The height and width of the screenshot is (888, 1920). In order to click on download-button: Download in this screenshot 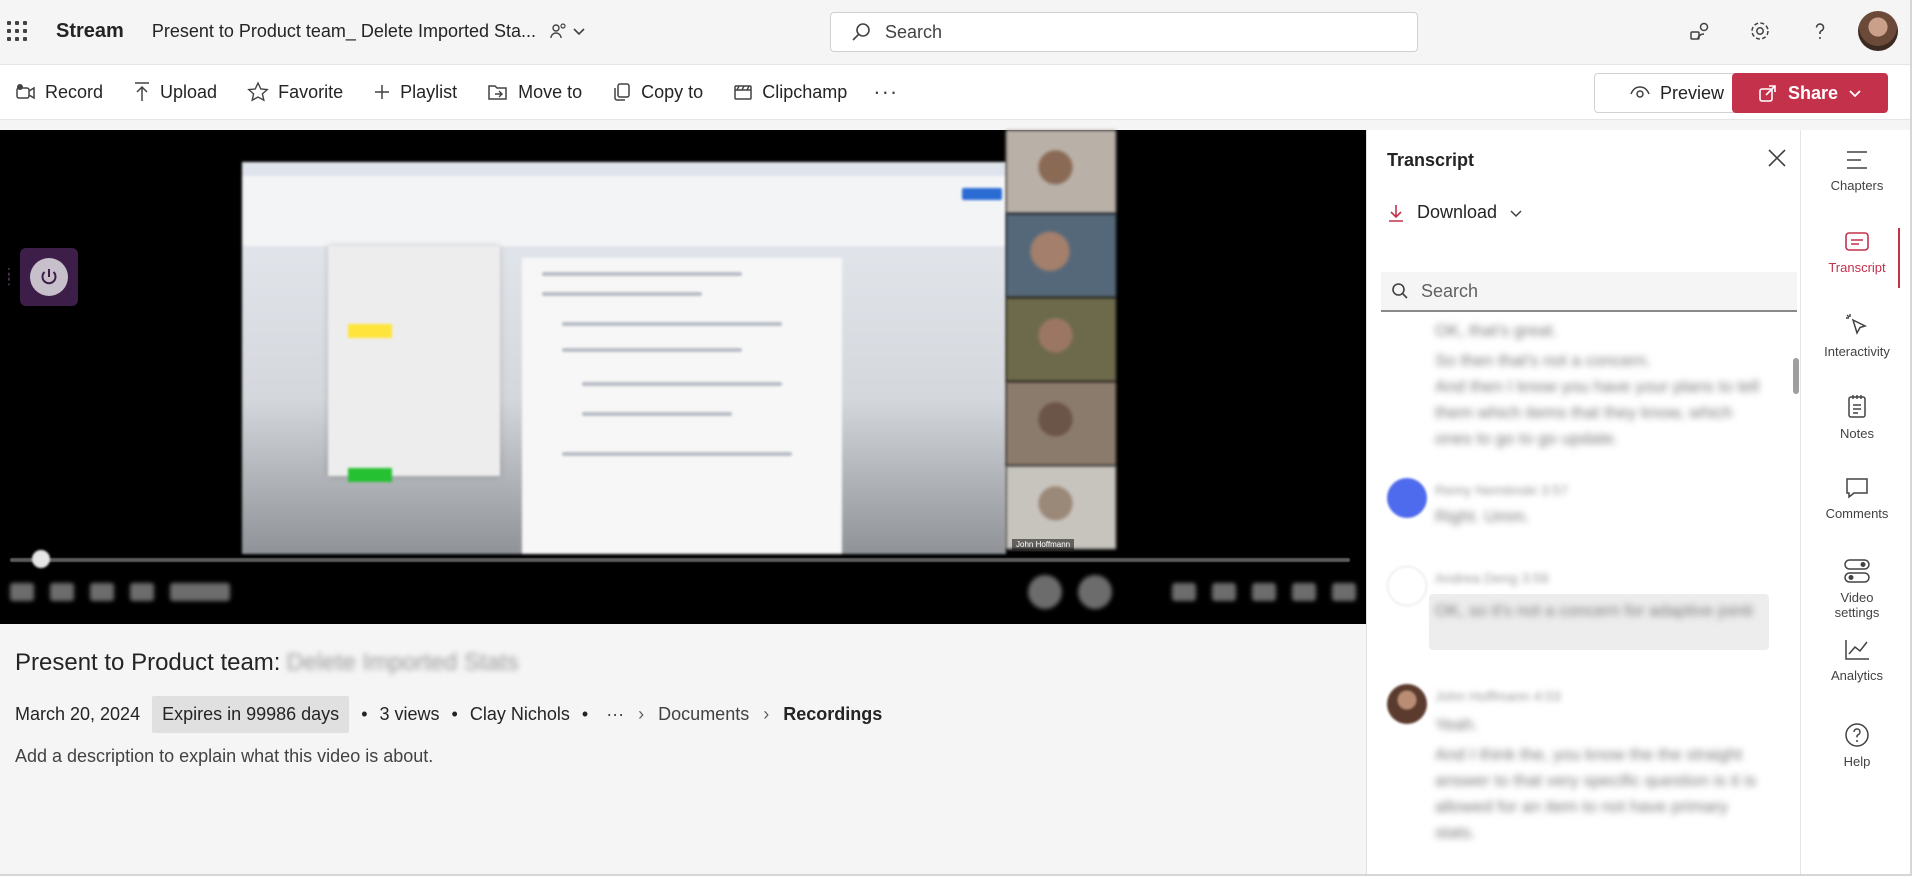, I will do `click(1455, 212)`.